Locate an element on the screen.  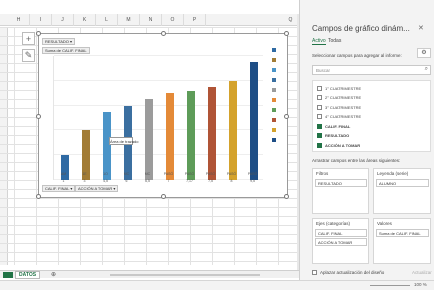
horizontal-scrollbar is located at coordinates (185, 275).